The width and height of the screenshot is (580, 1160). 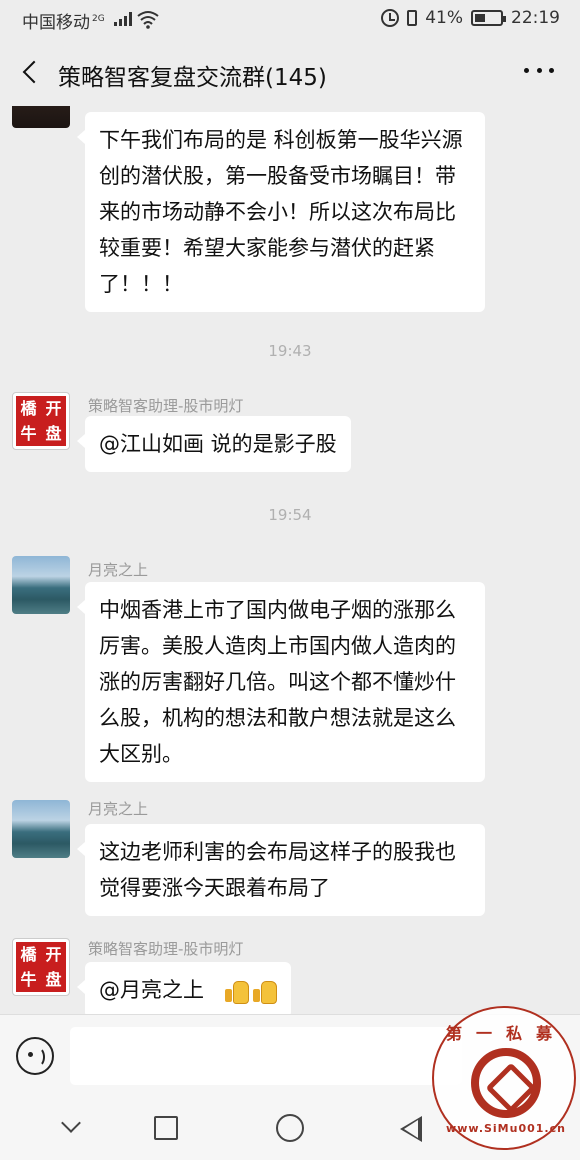 I want to click on message-input, so click(x=266, y=1056).